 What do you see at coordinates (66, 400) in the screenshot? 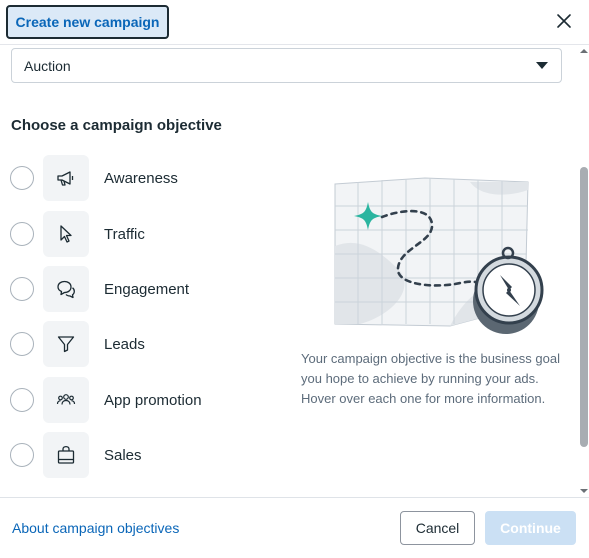
I see `people-icon` at bounding box center [66, 400].